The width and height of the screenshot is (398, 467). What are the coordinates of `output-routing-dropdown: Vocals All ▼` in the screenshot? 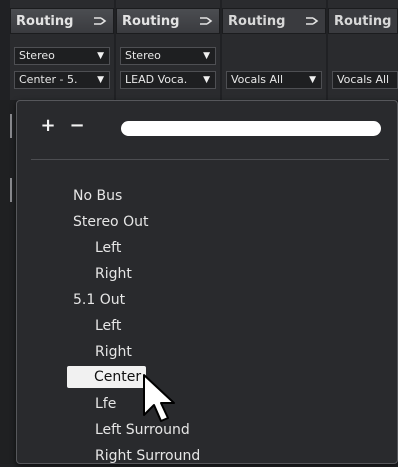 It's located at (274, 80).